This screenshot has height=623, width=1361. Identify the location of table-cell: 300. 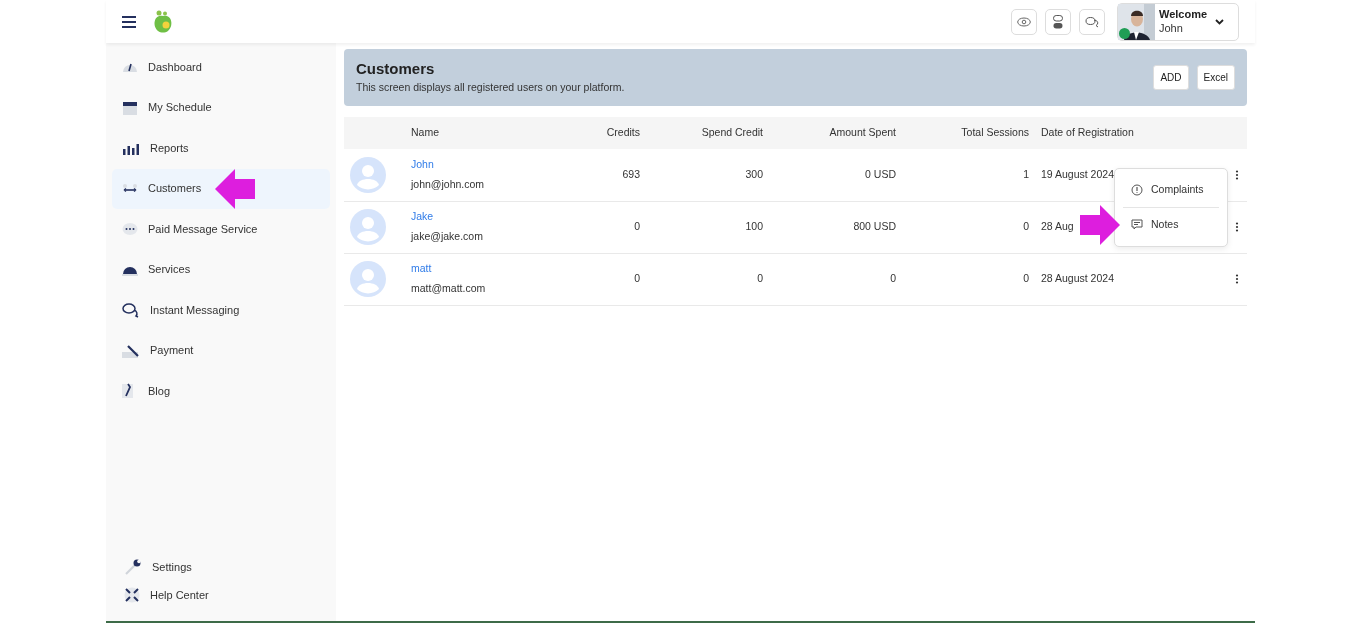
(754, 173).